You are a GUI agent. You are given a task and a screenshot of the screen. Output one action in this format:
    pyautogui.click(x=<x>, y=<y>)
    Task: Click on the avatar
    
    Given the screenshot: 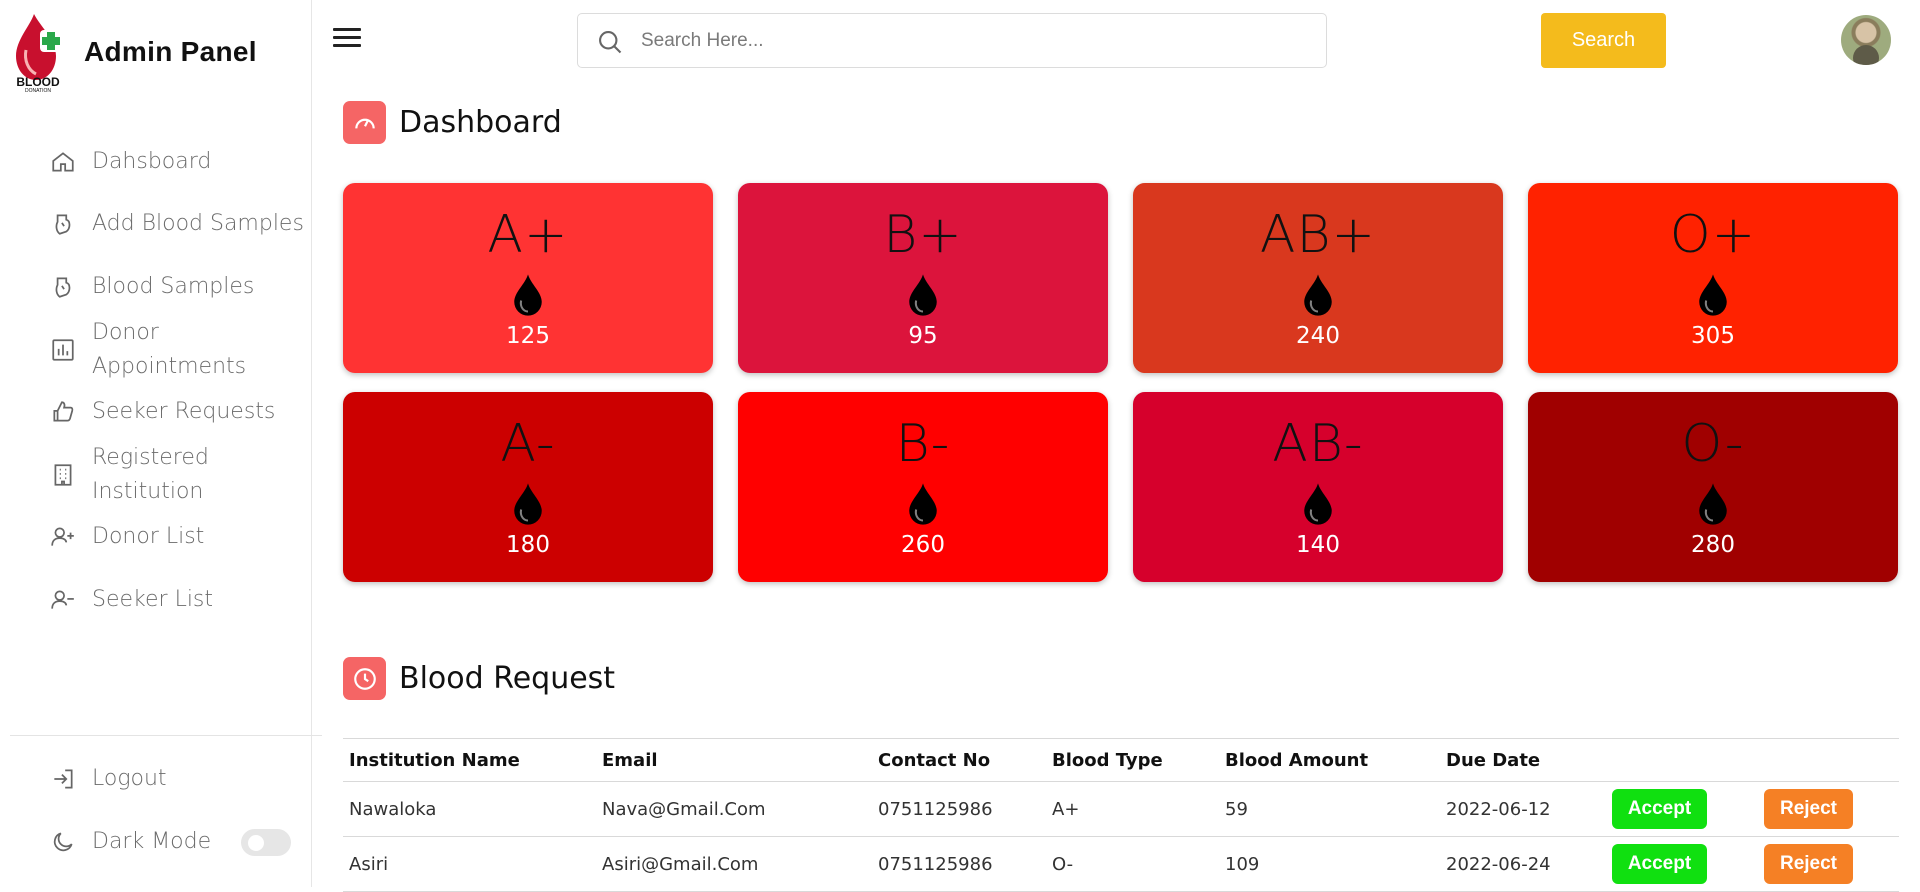 What is the action you would take?
    pyautogui.click(x=1866, y=40)
    